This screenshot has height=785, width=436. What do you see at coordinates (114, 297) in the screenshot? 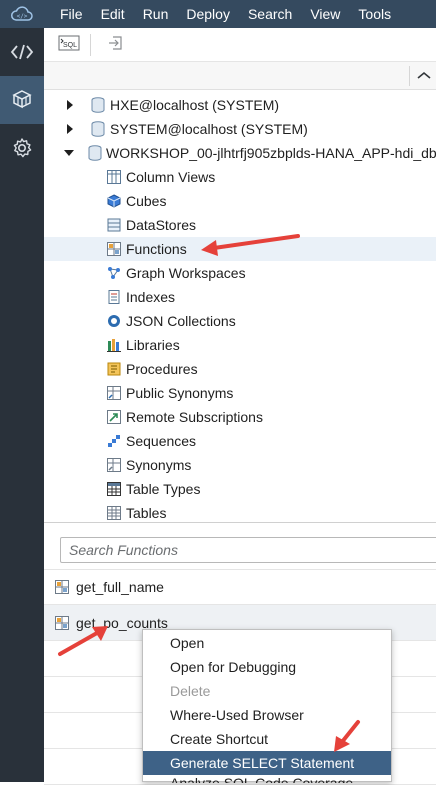
I see `indexes-icon` at bounding box center [114, 297].